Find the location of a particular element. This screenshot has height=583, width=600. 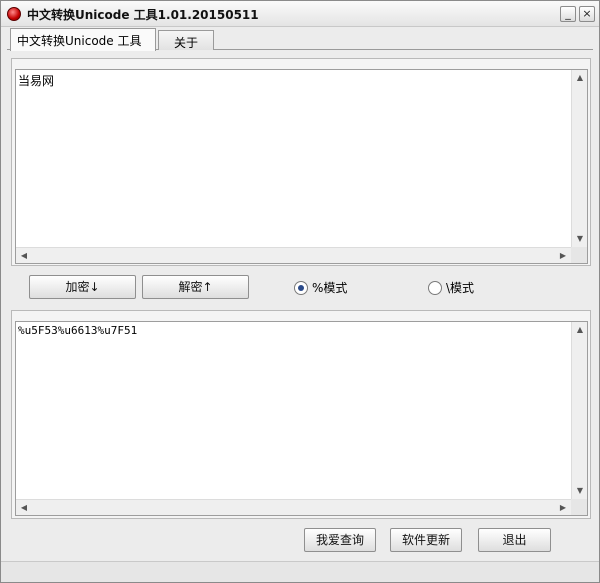

window-title: 中文转换Unicode 工具1.01.20150511 is located at coordinates (143, 15).